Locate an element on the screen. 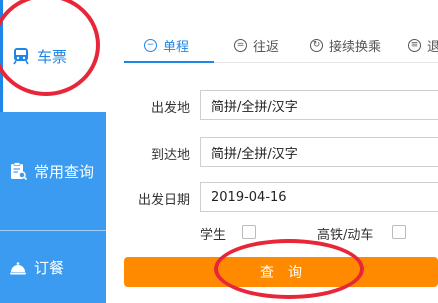 This screenshot has width=438, height=303. departure-date-input is located at coordinates (319, 197).